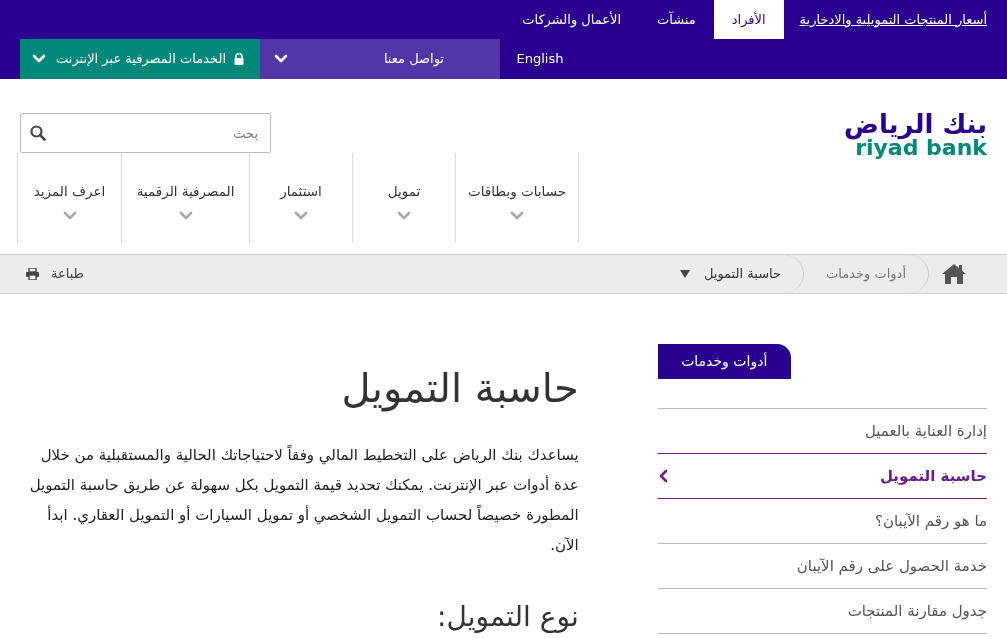 The image size is (1007, 638). What do you see at coordinates (145, 133) in the screenshot?
I see `search-field: بحث` at bounding box center [145, 133].